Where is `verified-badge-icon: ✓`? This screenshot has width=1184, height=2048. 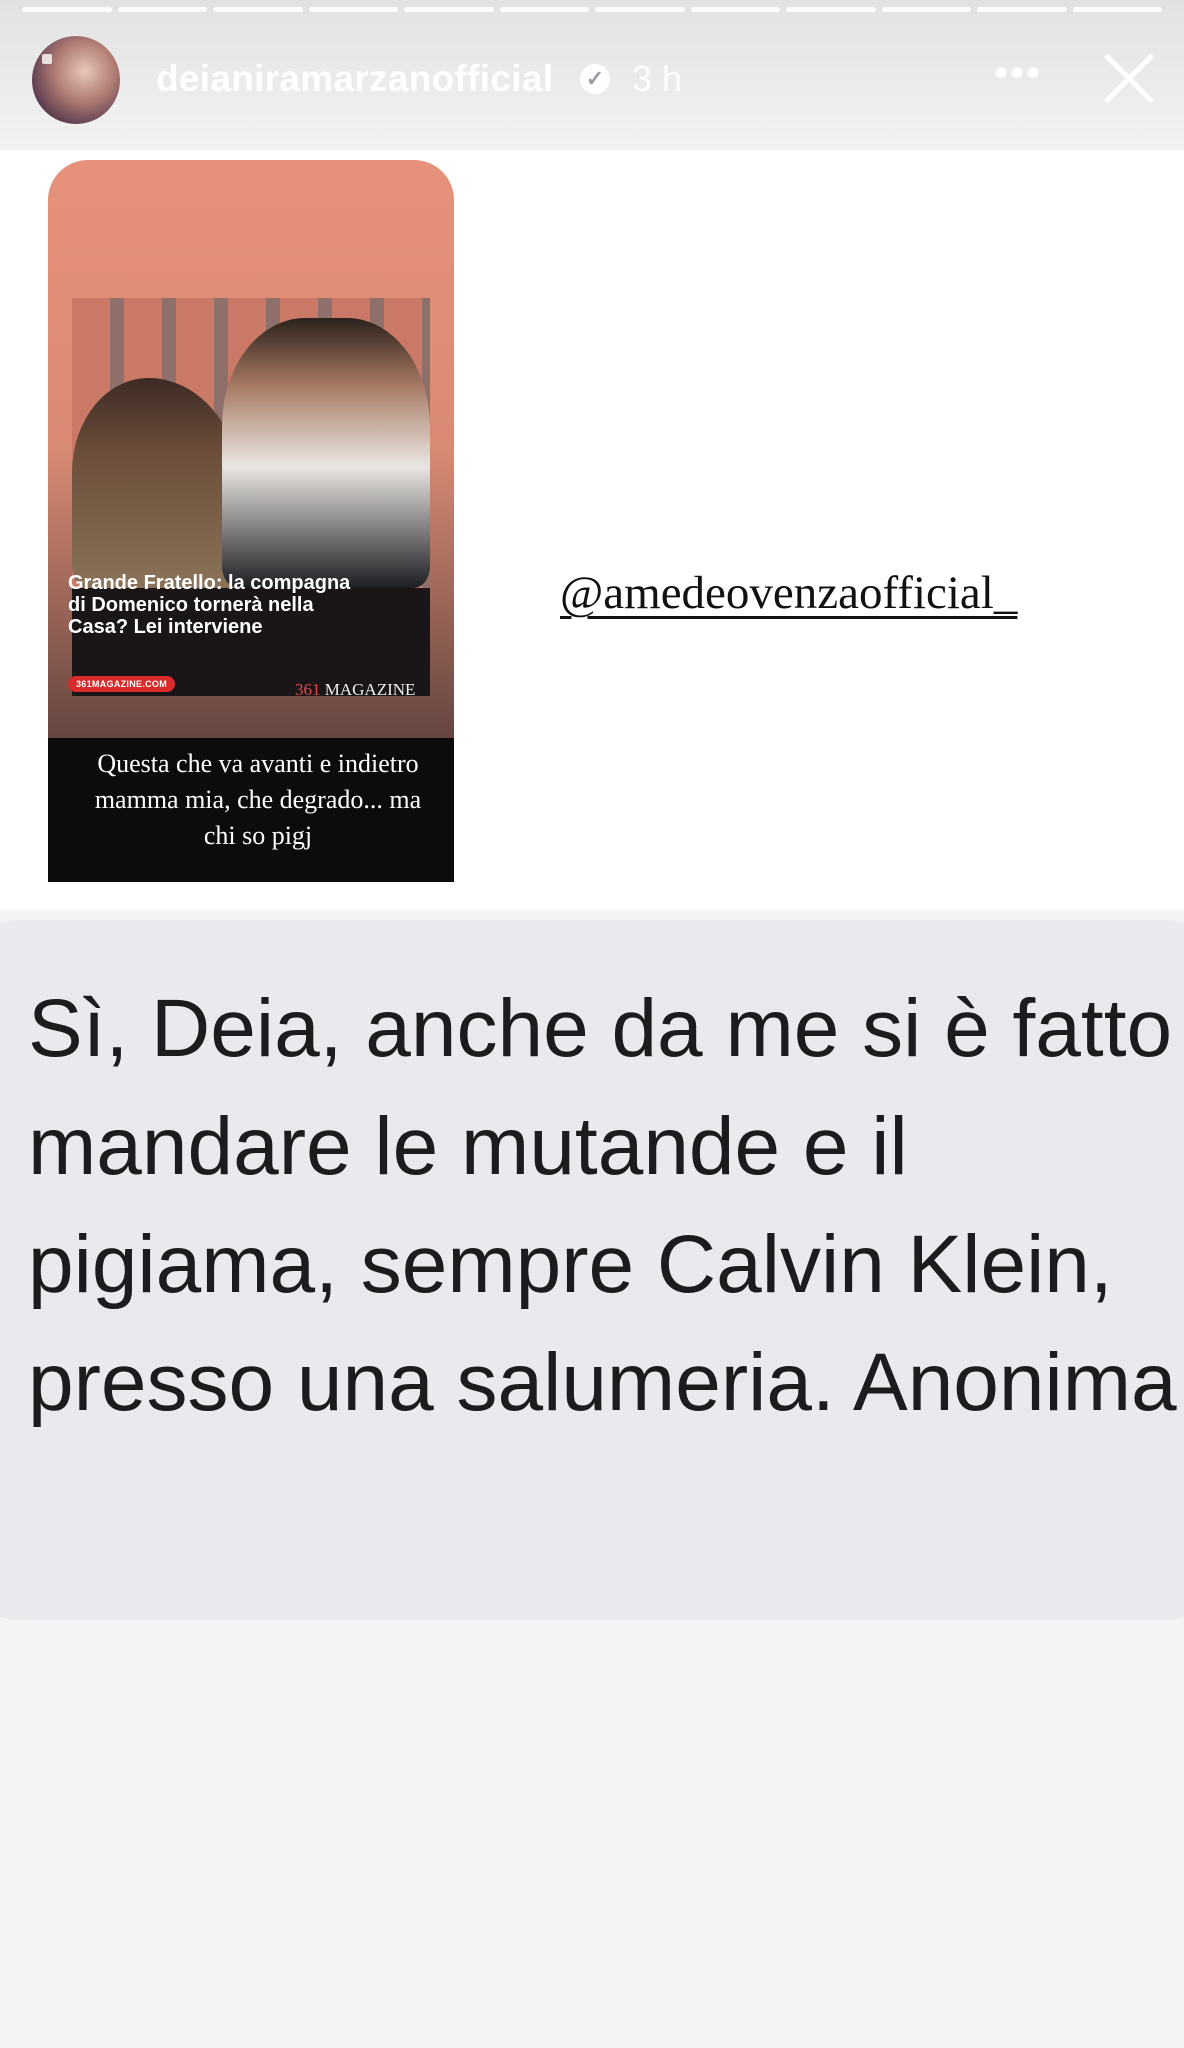 verified-badge-icon: ✓ is located at coordinates (595, 79).